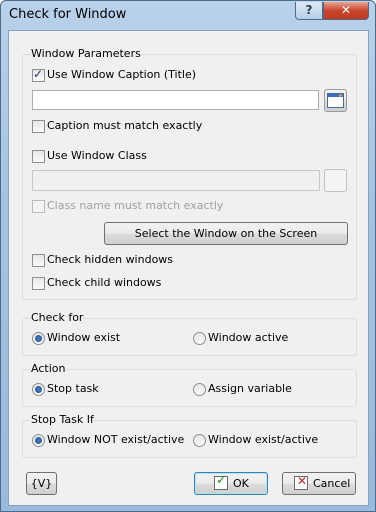  I want to click on check-for-label: Check for, so click(57, 317).